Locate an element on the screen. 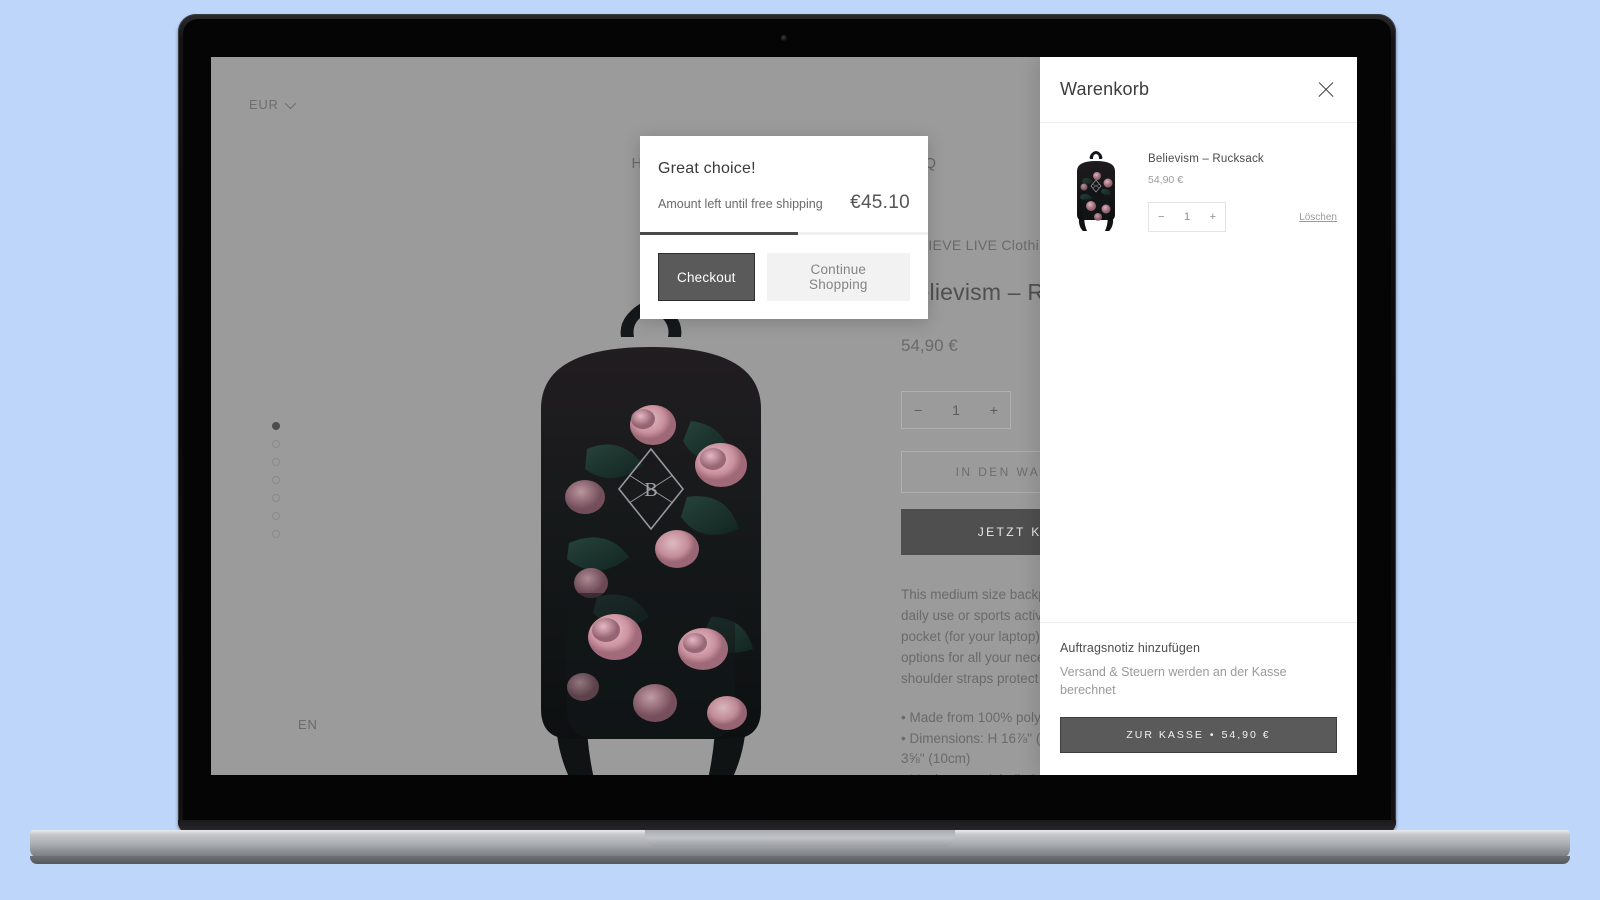 The height and width of the screenshot is (900, 1600). cart-header: Warenkorb is located at coordinates (1198, 90).